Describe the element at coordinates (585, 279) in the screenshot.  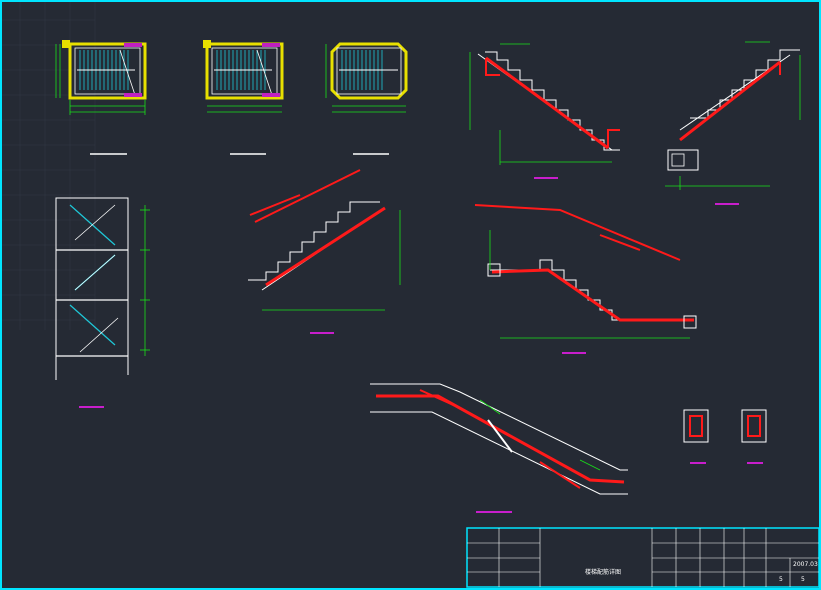
I see `stair-section-d` at that location.